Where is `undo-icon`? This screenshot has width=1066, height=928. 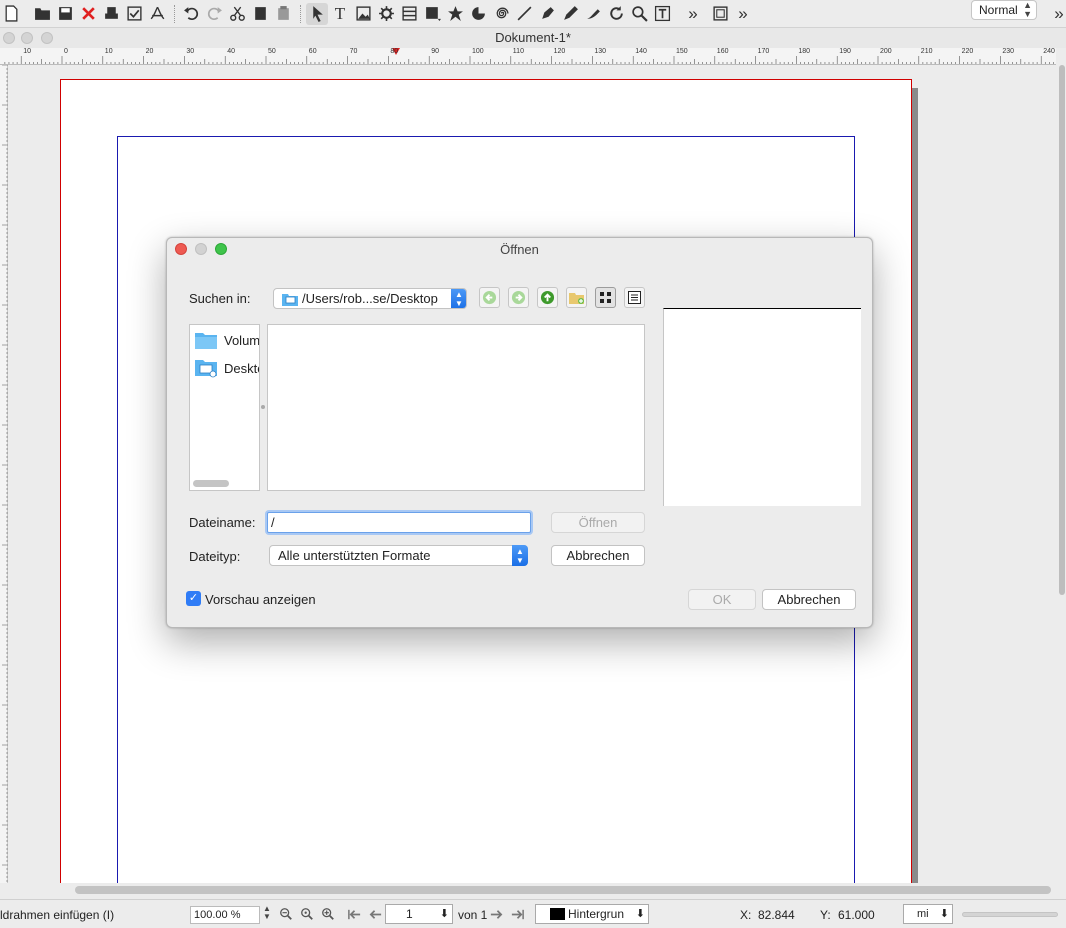
undo-icon is located at coordinates (191, 14).